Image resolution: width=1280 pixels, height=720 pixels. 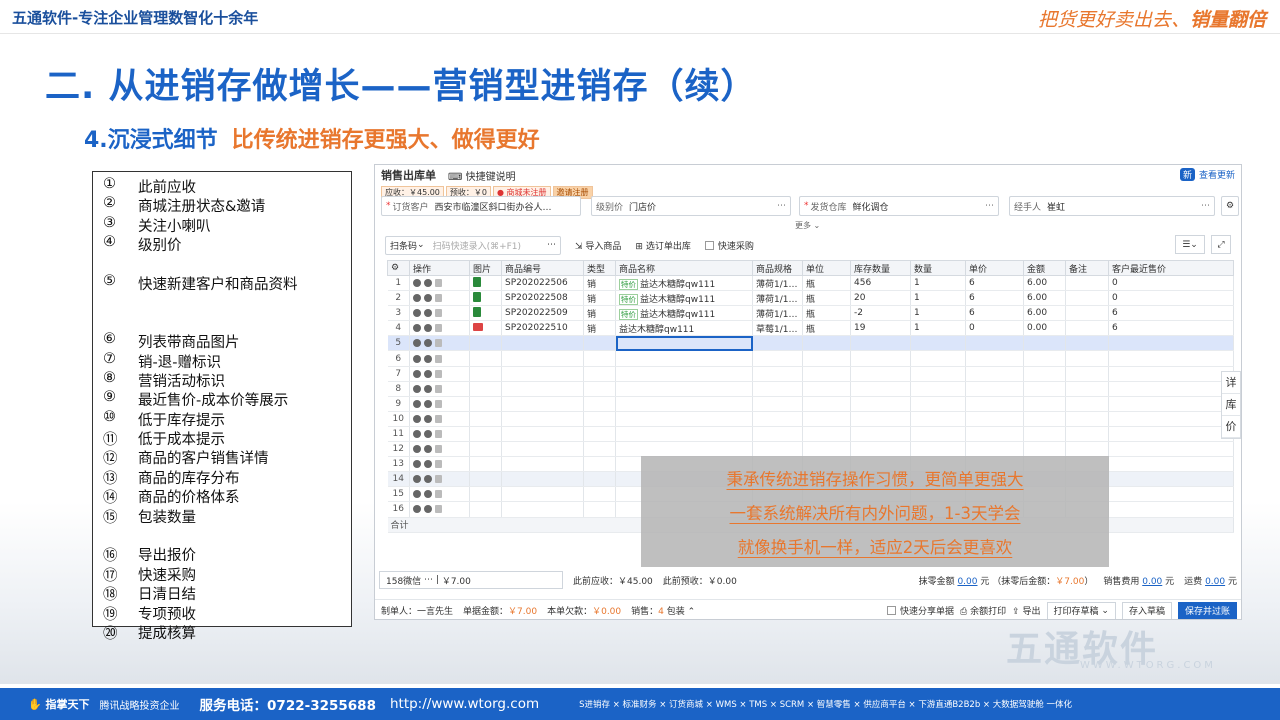 I want to click on amount-cell: 6.00, so click(x=1044, y=298).